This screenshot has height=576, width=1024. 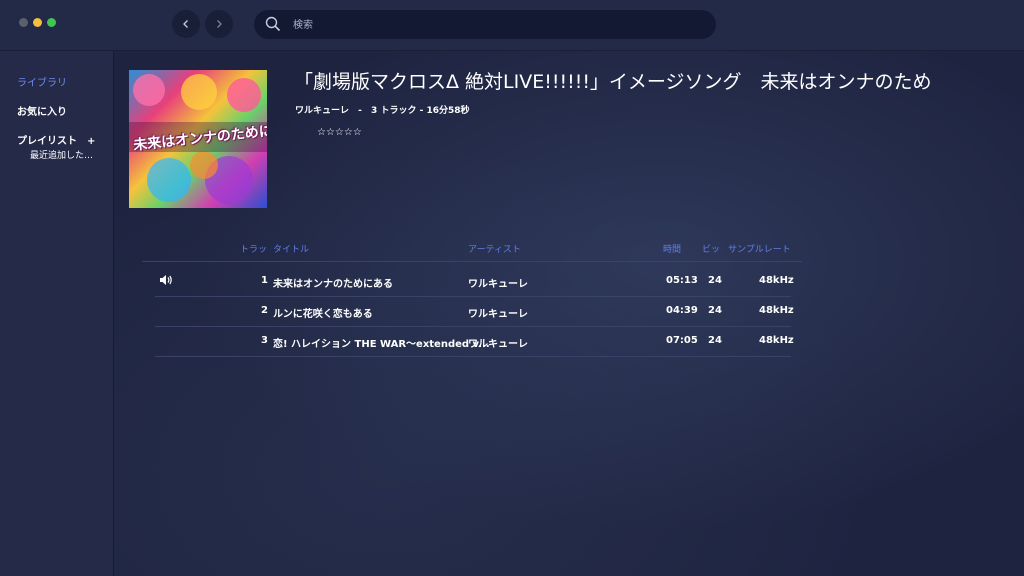 I want to click on column-bit: ビッ, so click(x=711, y=248).